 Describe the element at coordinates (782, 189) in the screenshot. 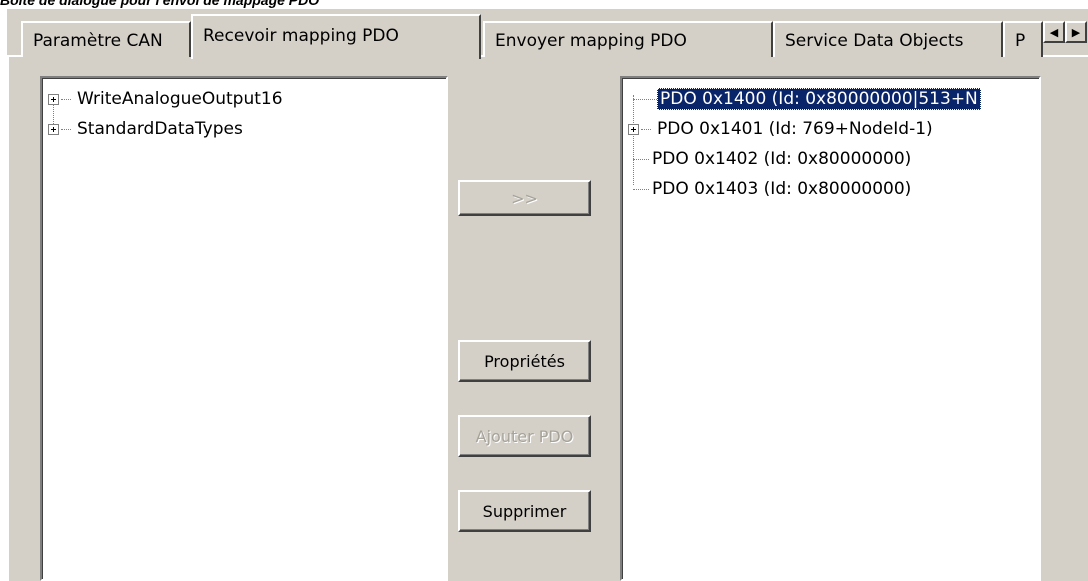

I see `tree-node-label: PDO 0x1403 (Id: 0x80000000)` at that location.